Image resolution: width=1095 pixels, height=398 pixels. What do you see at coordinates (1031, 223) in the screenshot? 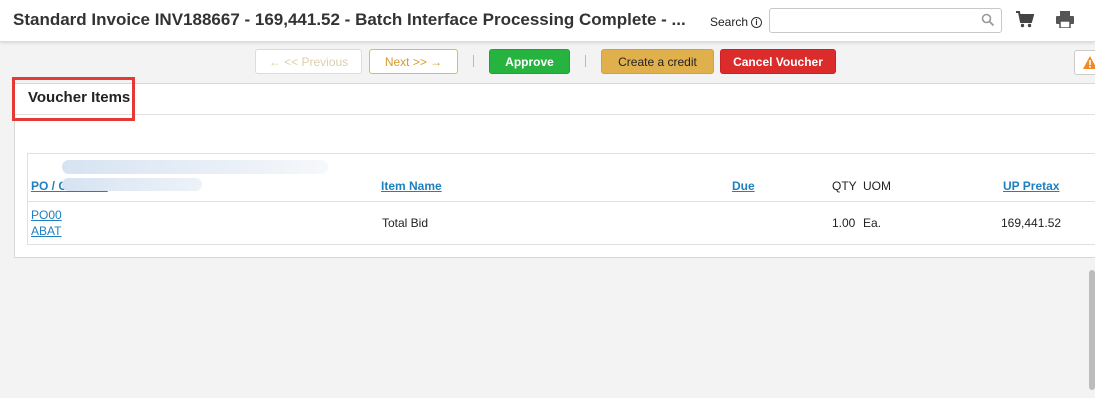
I see `up-pretax-cell: 169,441.52` at bounding box center [1031, 223].